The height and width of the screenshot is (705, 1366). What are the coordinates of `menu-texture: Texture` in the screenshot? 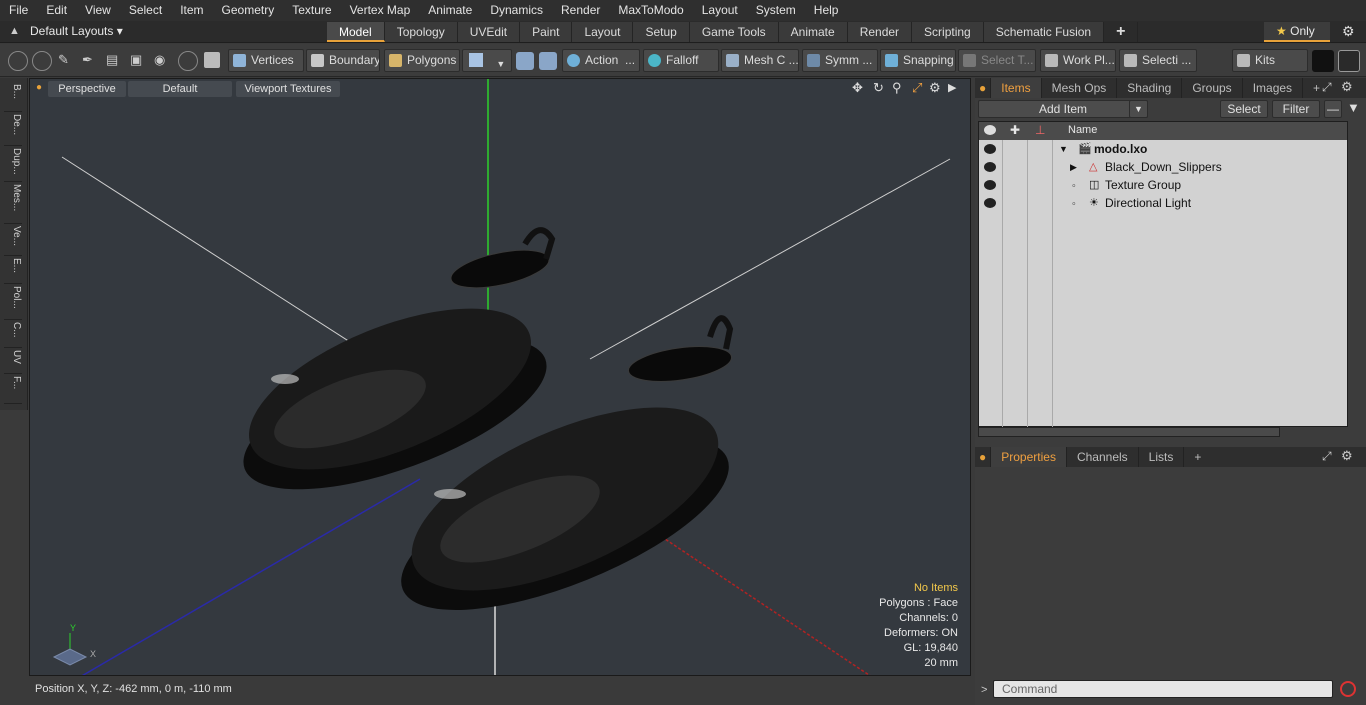 It's located at (311, 10).